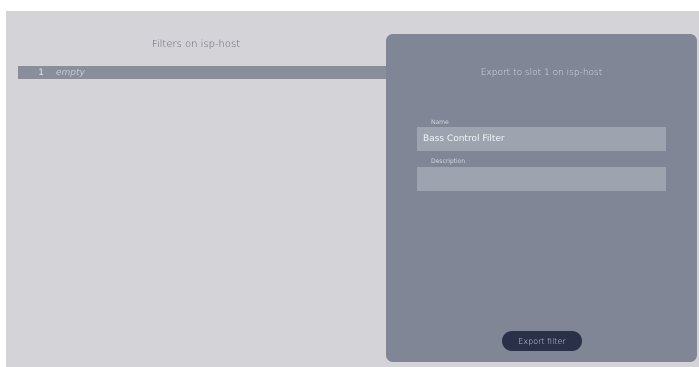  I want to click on export-filter-button: Export filter, so click(542, 341).